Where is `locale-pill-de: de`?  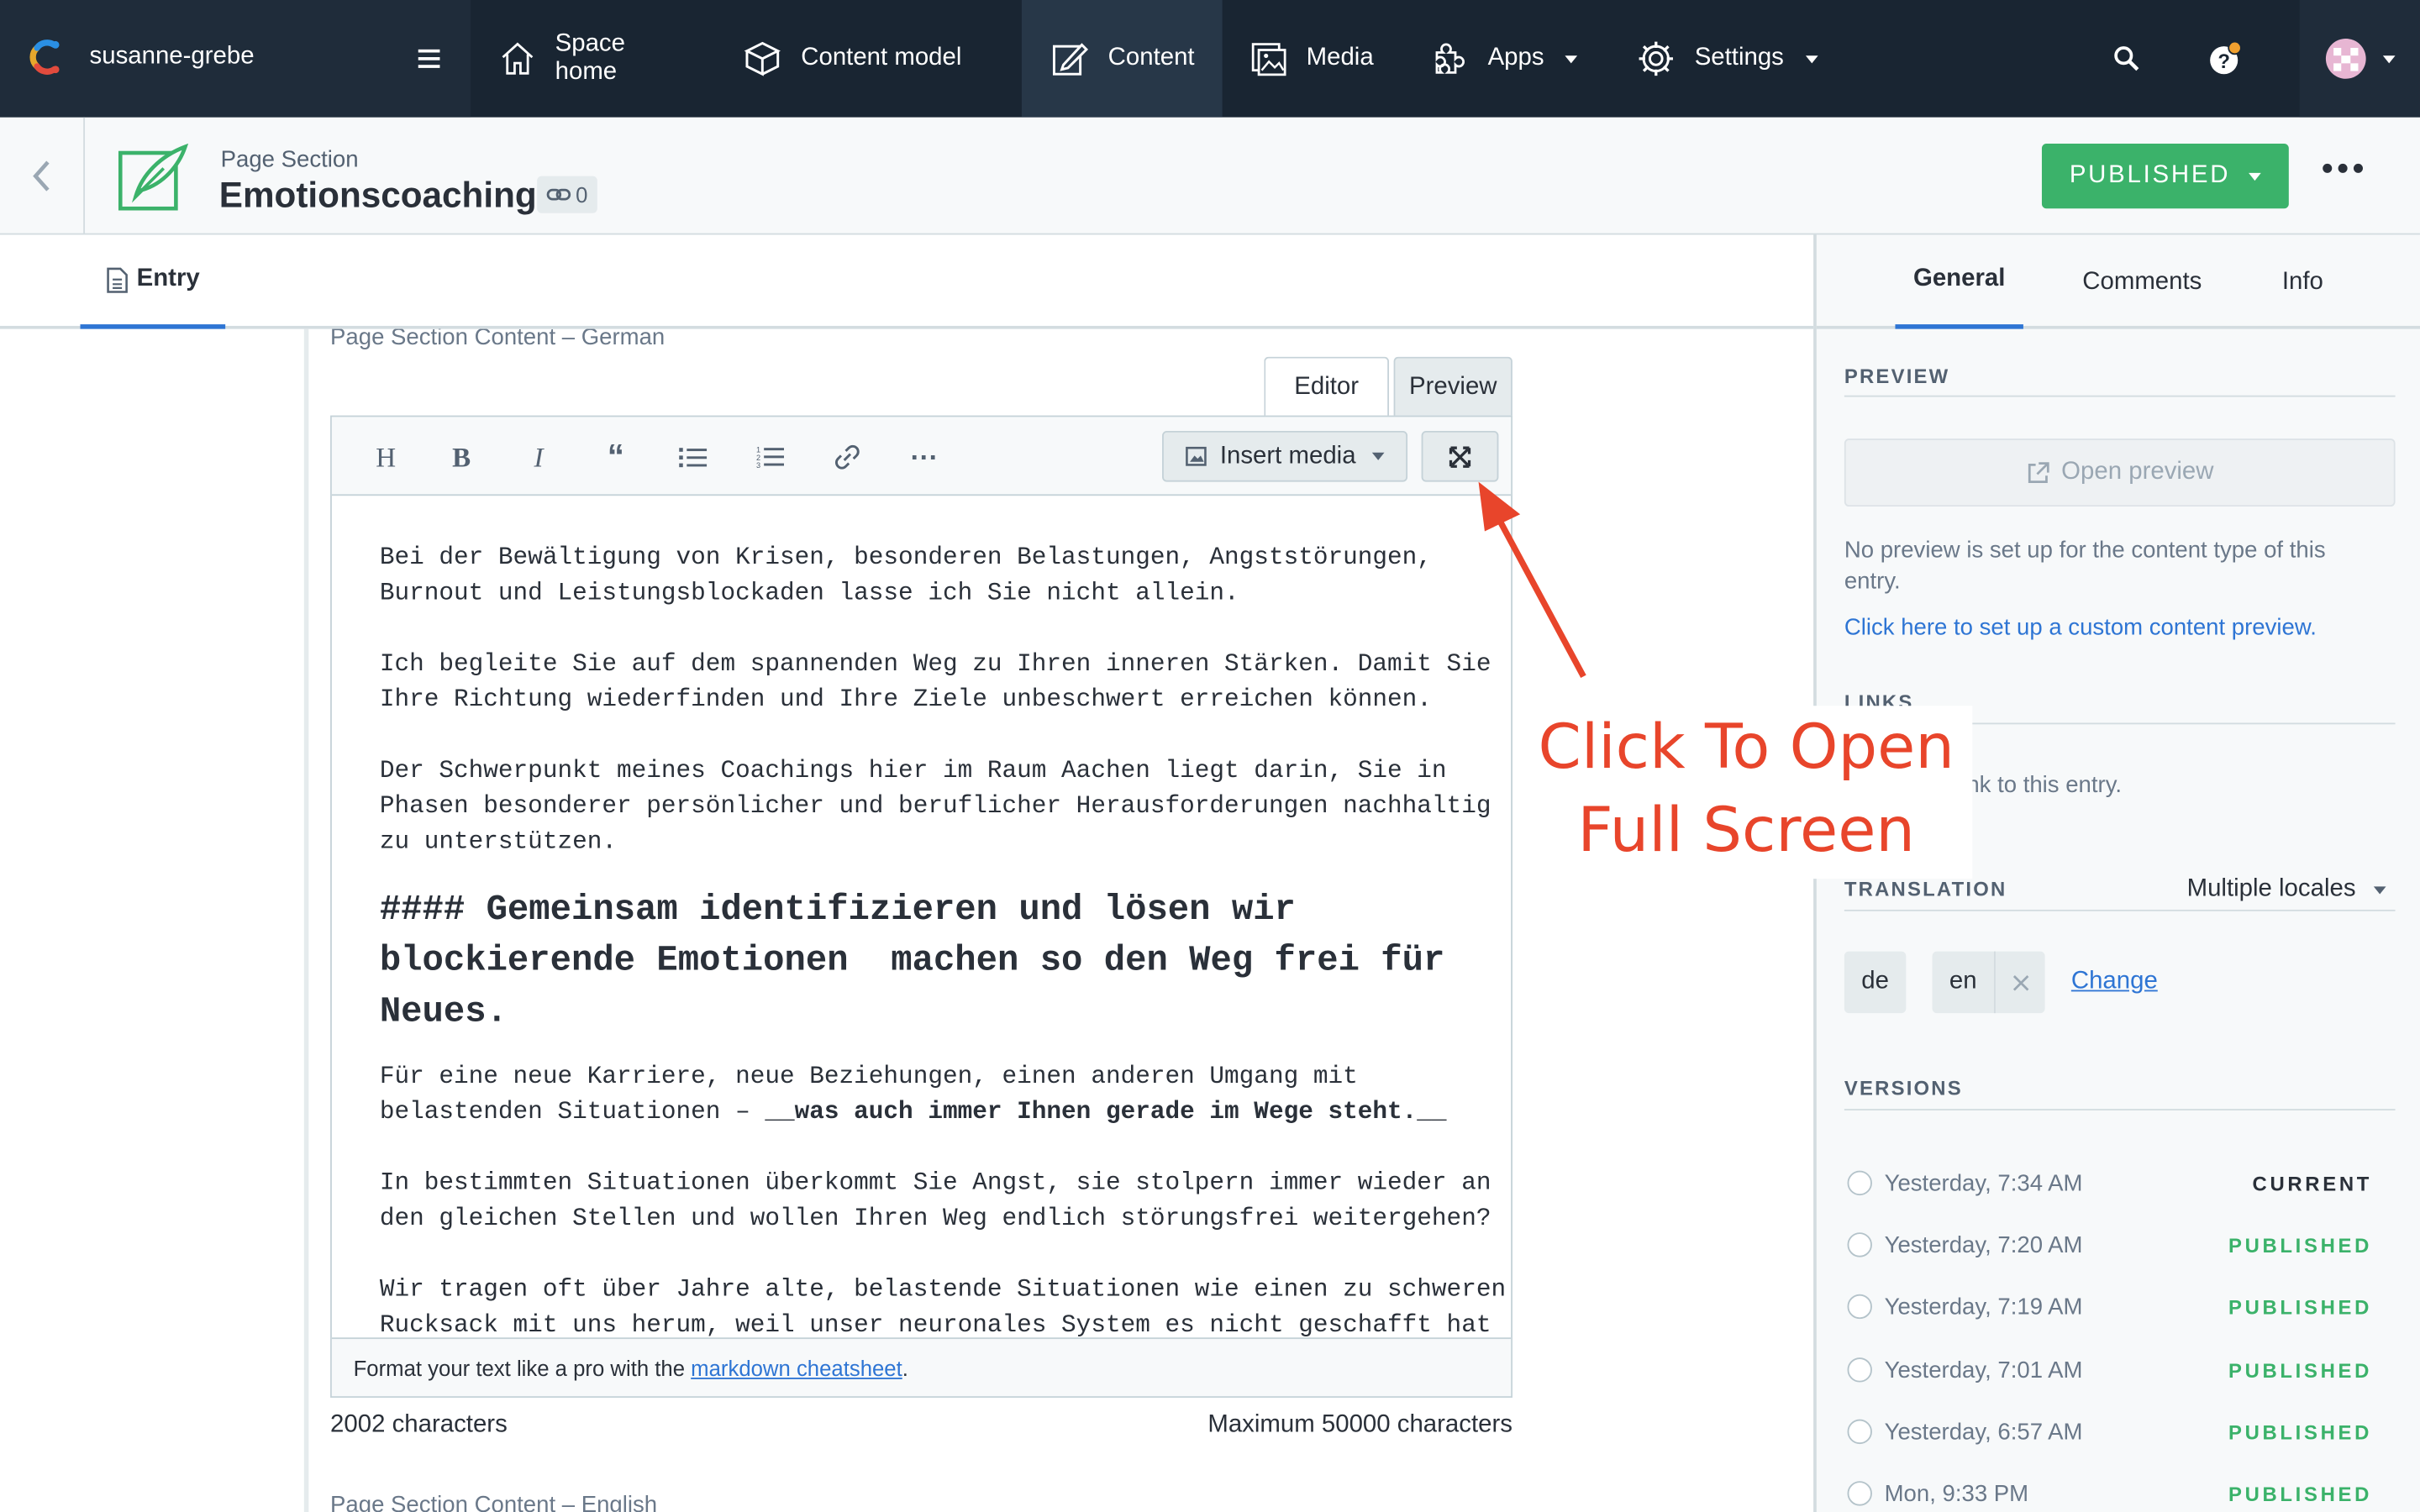
locale-pill-de: de is located at coordinates (1875, 982).